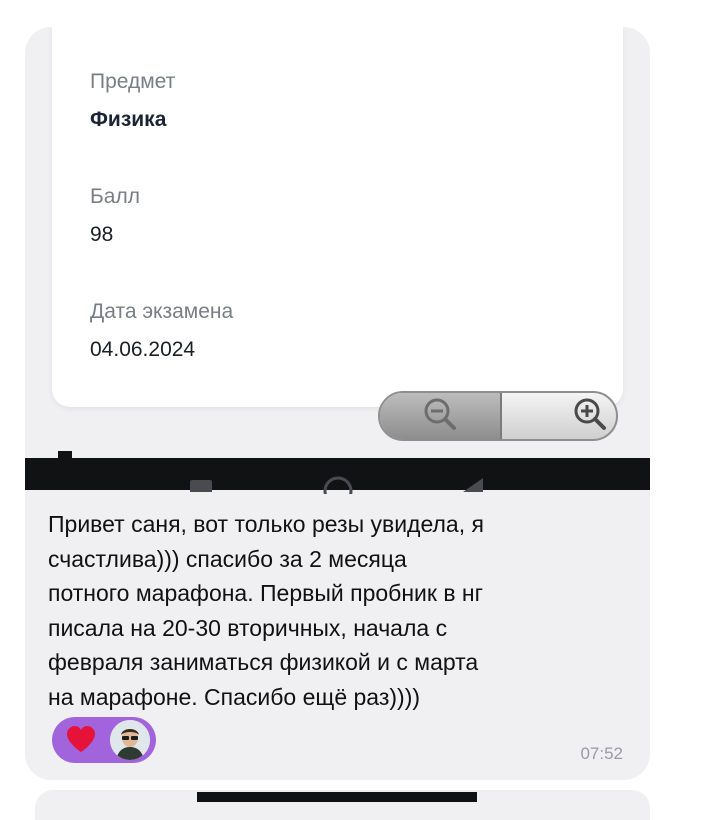  What do you see at coordinates (337, 797) in the screenshot?
I see `next-message-image-edge` at bounding box center [337, 797].